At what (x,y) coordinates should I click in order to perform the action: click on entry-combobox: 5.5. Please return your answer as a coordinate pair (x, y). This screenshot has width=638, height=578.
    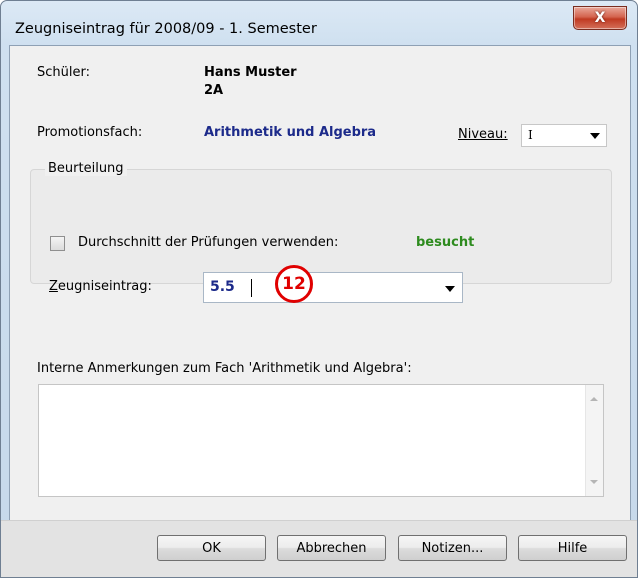
    Looking at the image, I should click on (333, 287).